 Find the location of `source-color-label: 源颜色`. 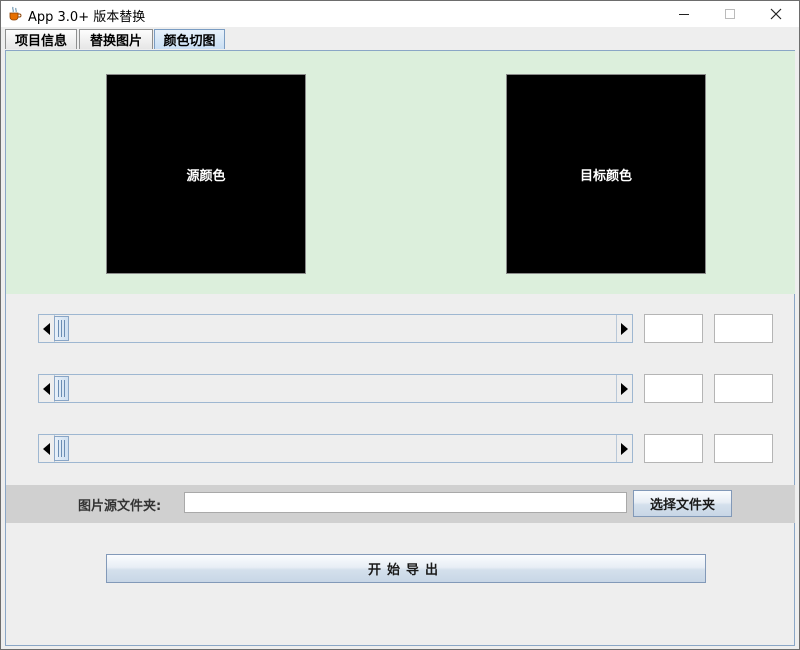

source-color-label: 源颜色 is located at coordinates (206, 176).